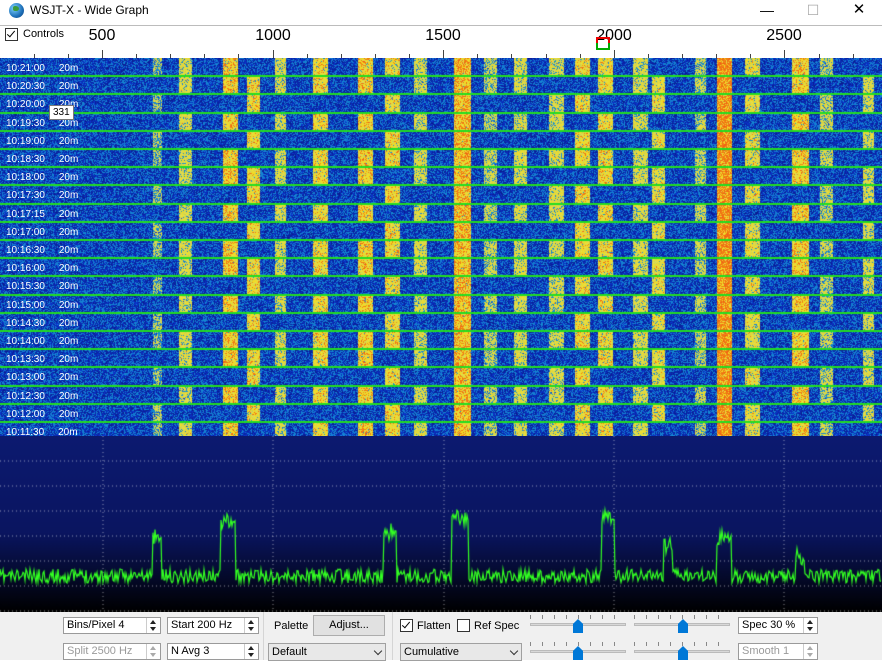  What do you see at coordinates (441, 11) in the screenshot?
I see `title-bar: WSJT-X - Wide Graph — ☐ ✕` at bounding box center [441, 11].